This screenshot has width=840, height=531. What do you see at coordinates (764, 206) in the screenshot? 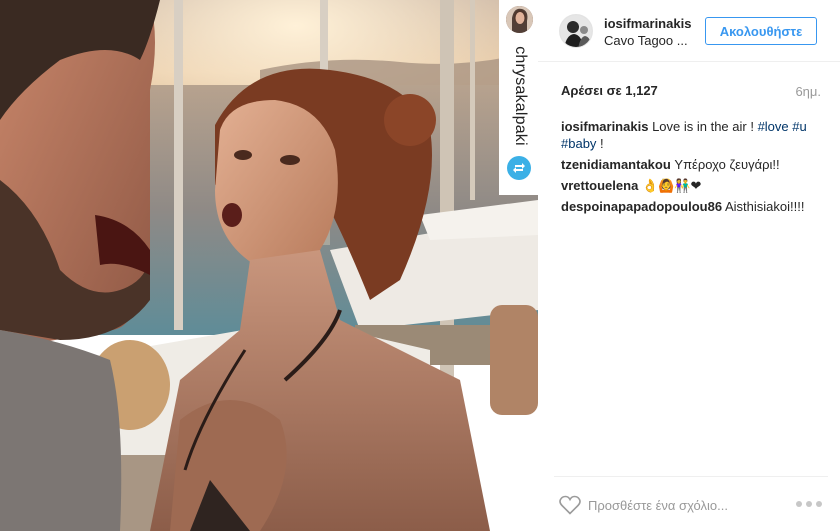
I see `comment-text: Aisthisiakoi!!!!` at bounding box center [764, 206].